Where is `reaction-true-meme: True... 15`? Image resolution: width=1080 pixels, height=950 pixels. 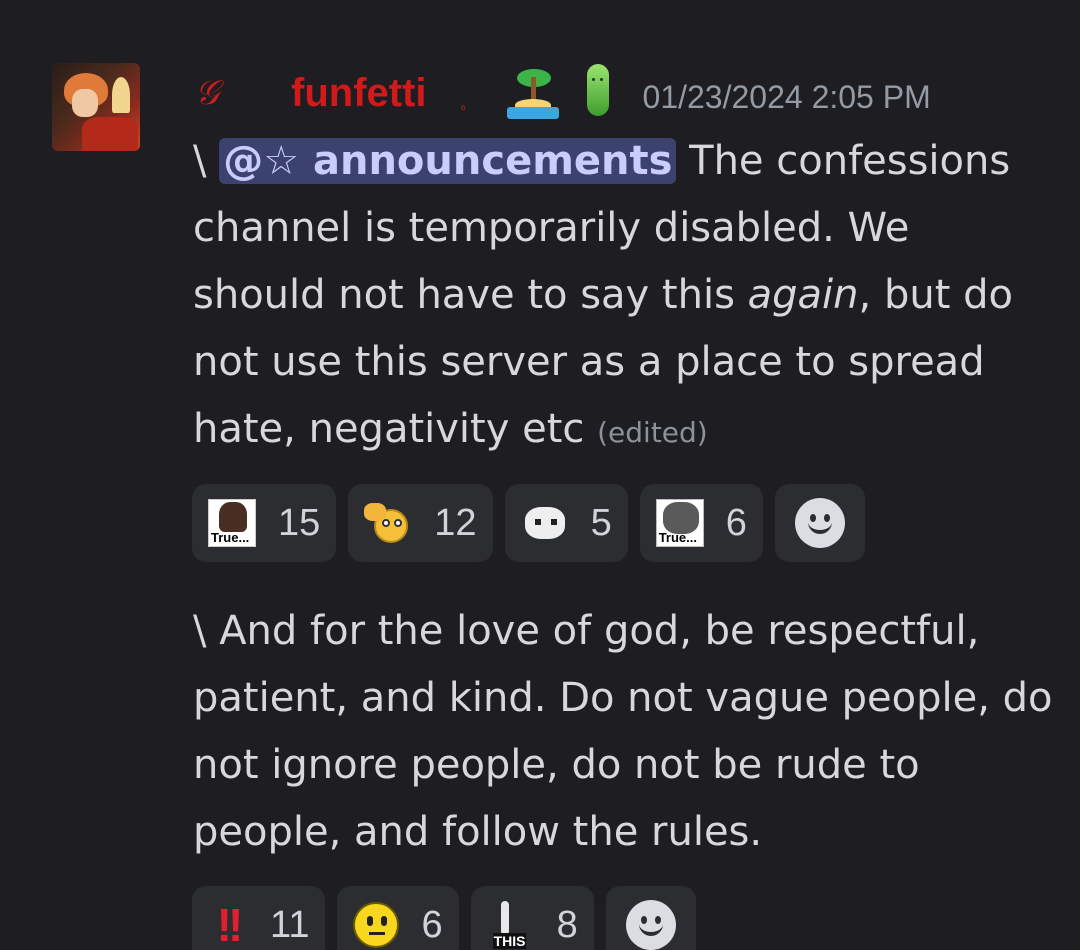 reaction-true-meme: True... 15 is located at coordinates (264, 523).